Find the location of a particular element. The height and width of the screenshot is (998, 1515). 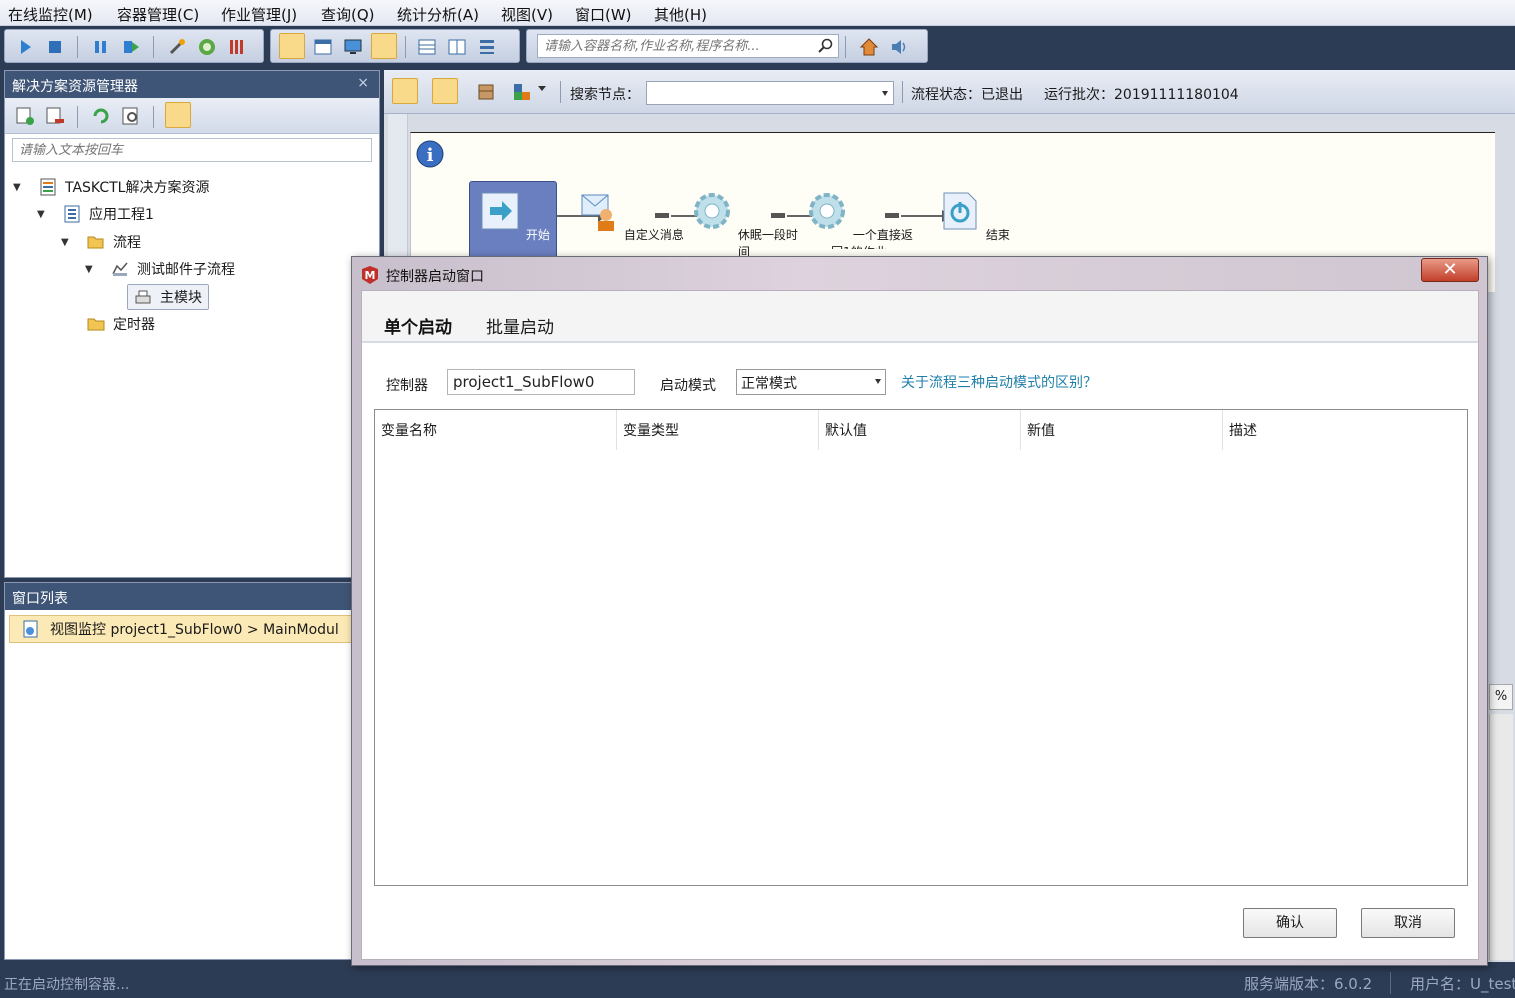

tree-node-subflow: ▼ 测试邮件子流程 is located at coordinates (160, 269).